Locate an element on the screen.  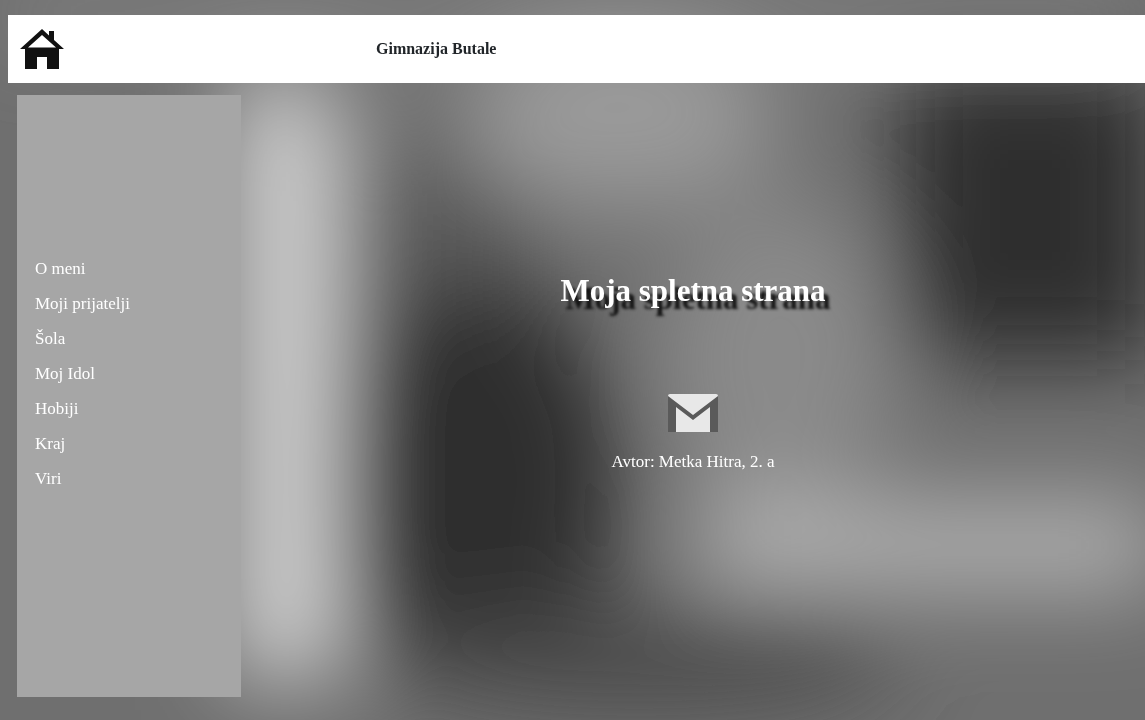
nav-link: O meni is located at coordinates (60, 269).